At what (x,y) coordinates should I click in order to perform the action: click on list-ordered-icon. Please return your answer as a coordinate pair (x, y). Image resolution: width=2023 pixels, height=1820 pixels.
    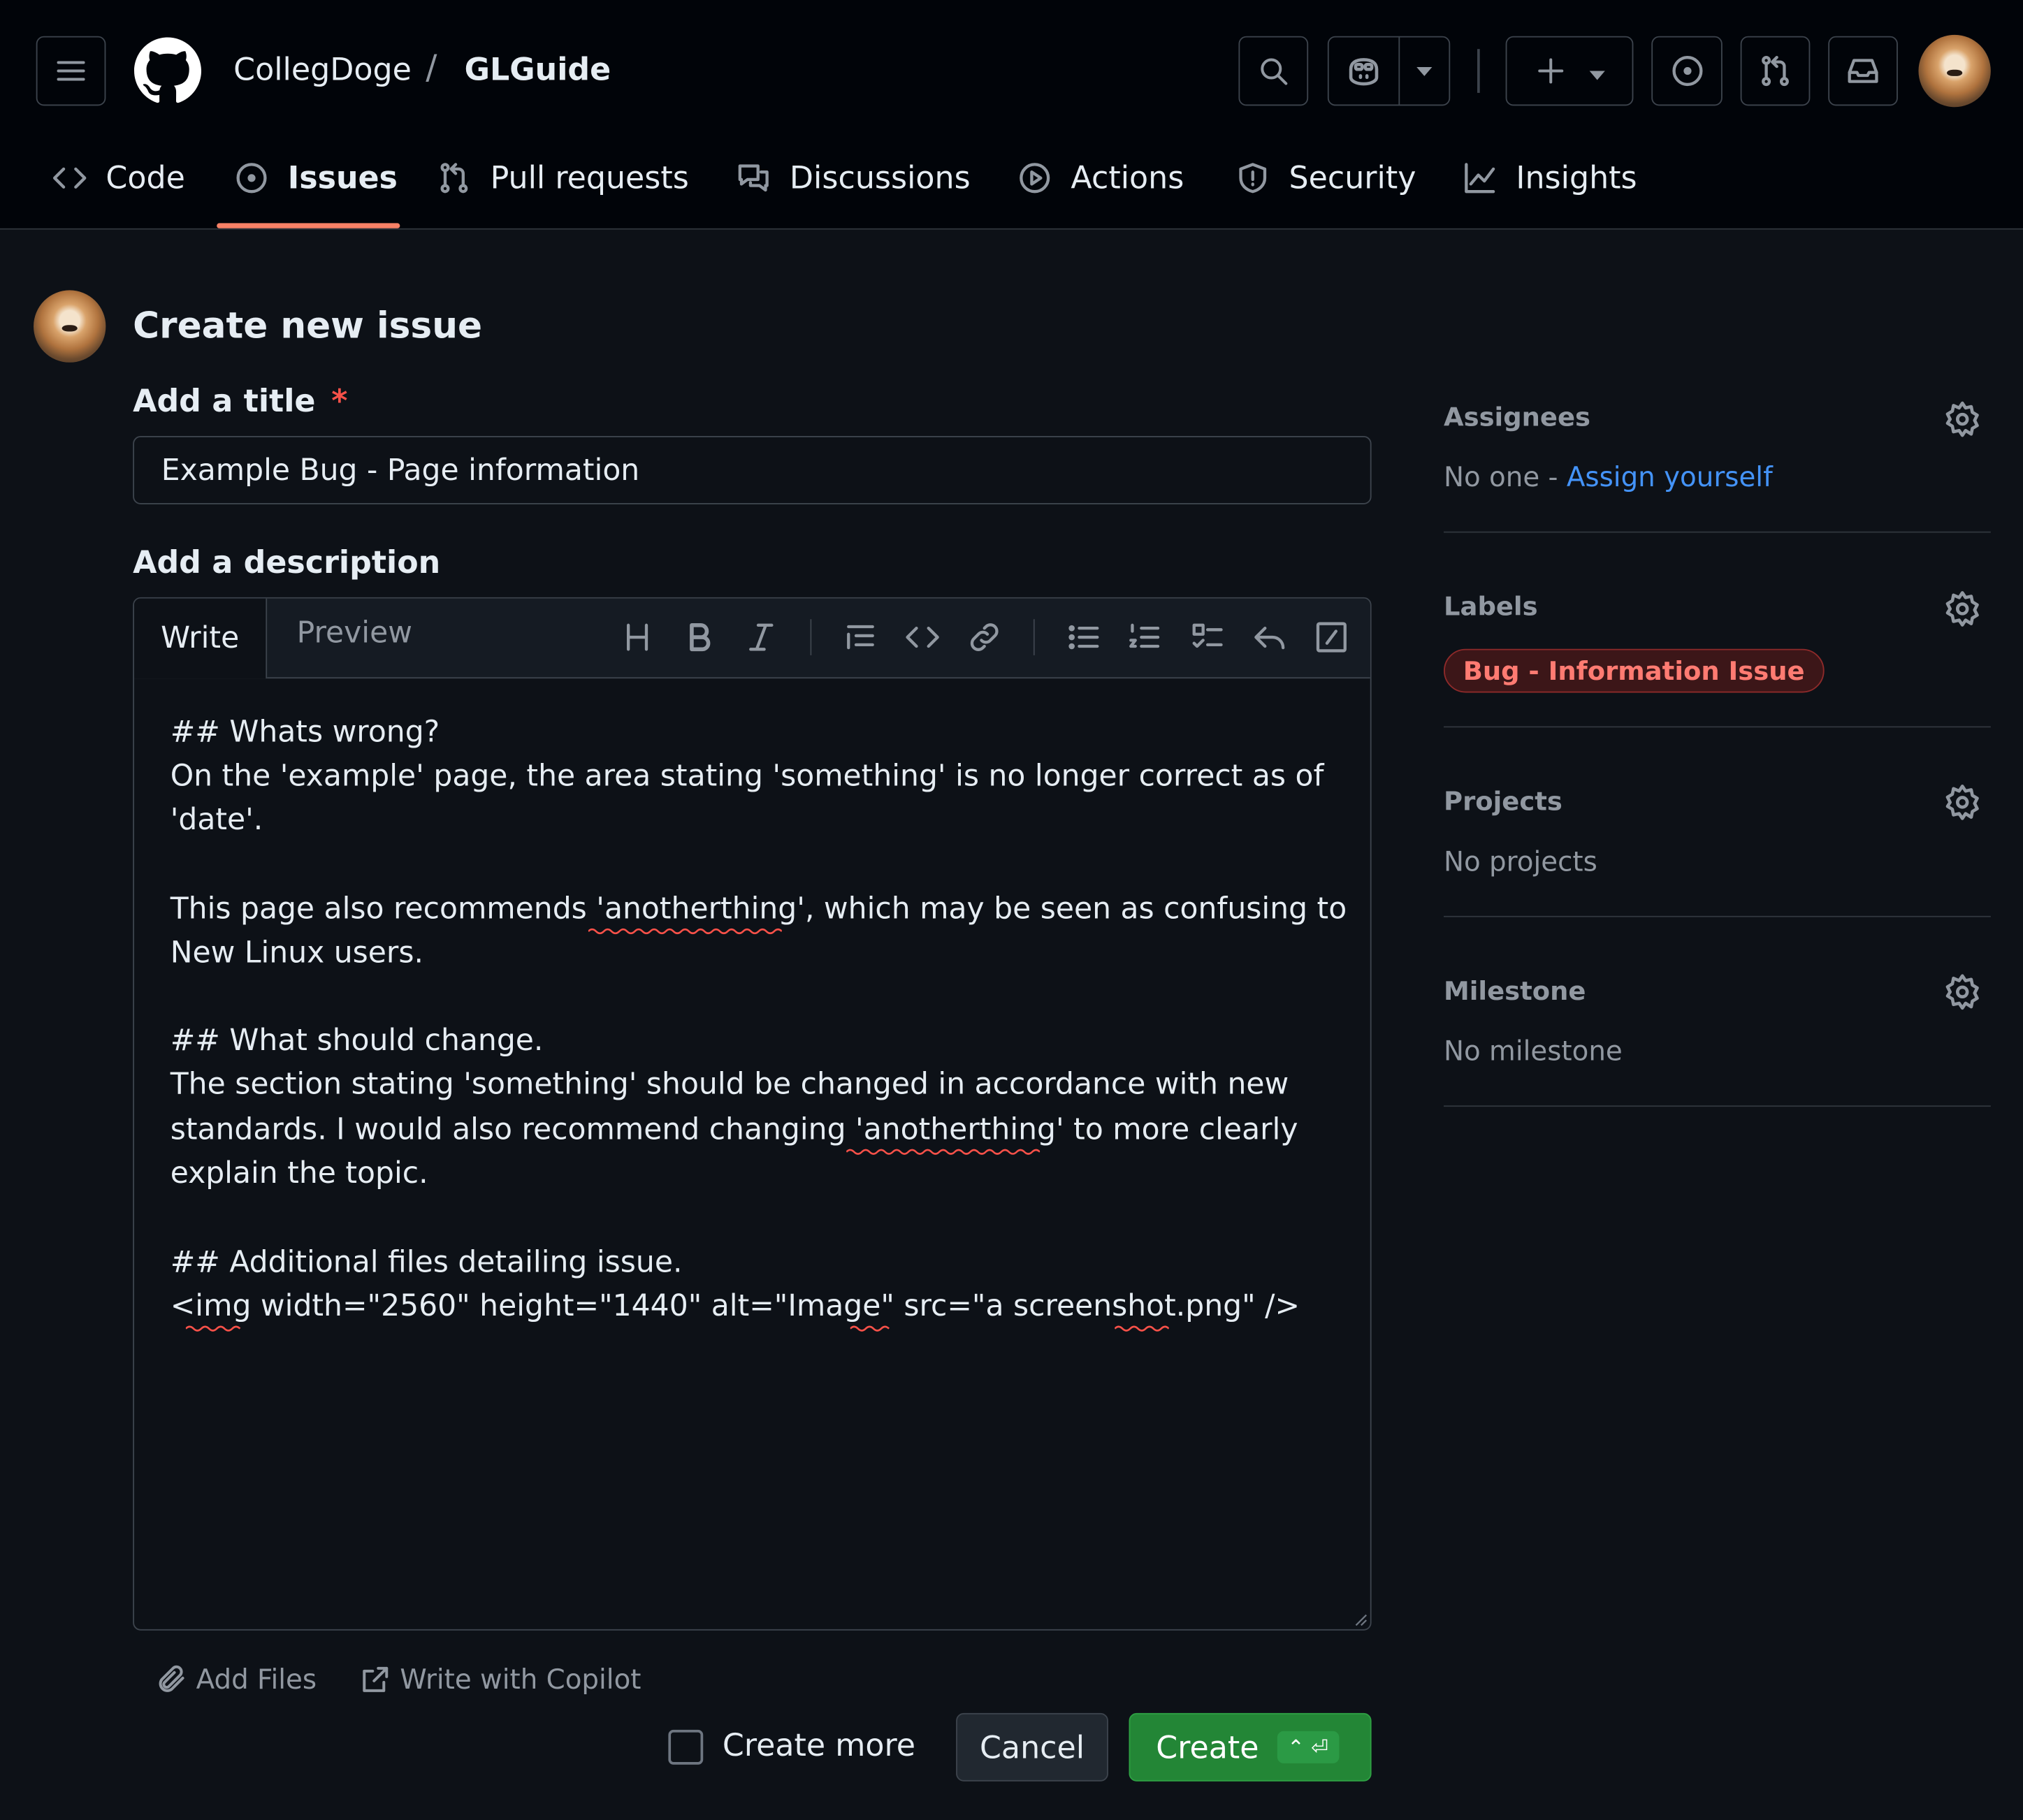
    Looking at the image, I should click on (1144, 635).